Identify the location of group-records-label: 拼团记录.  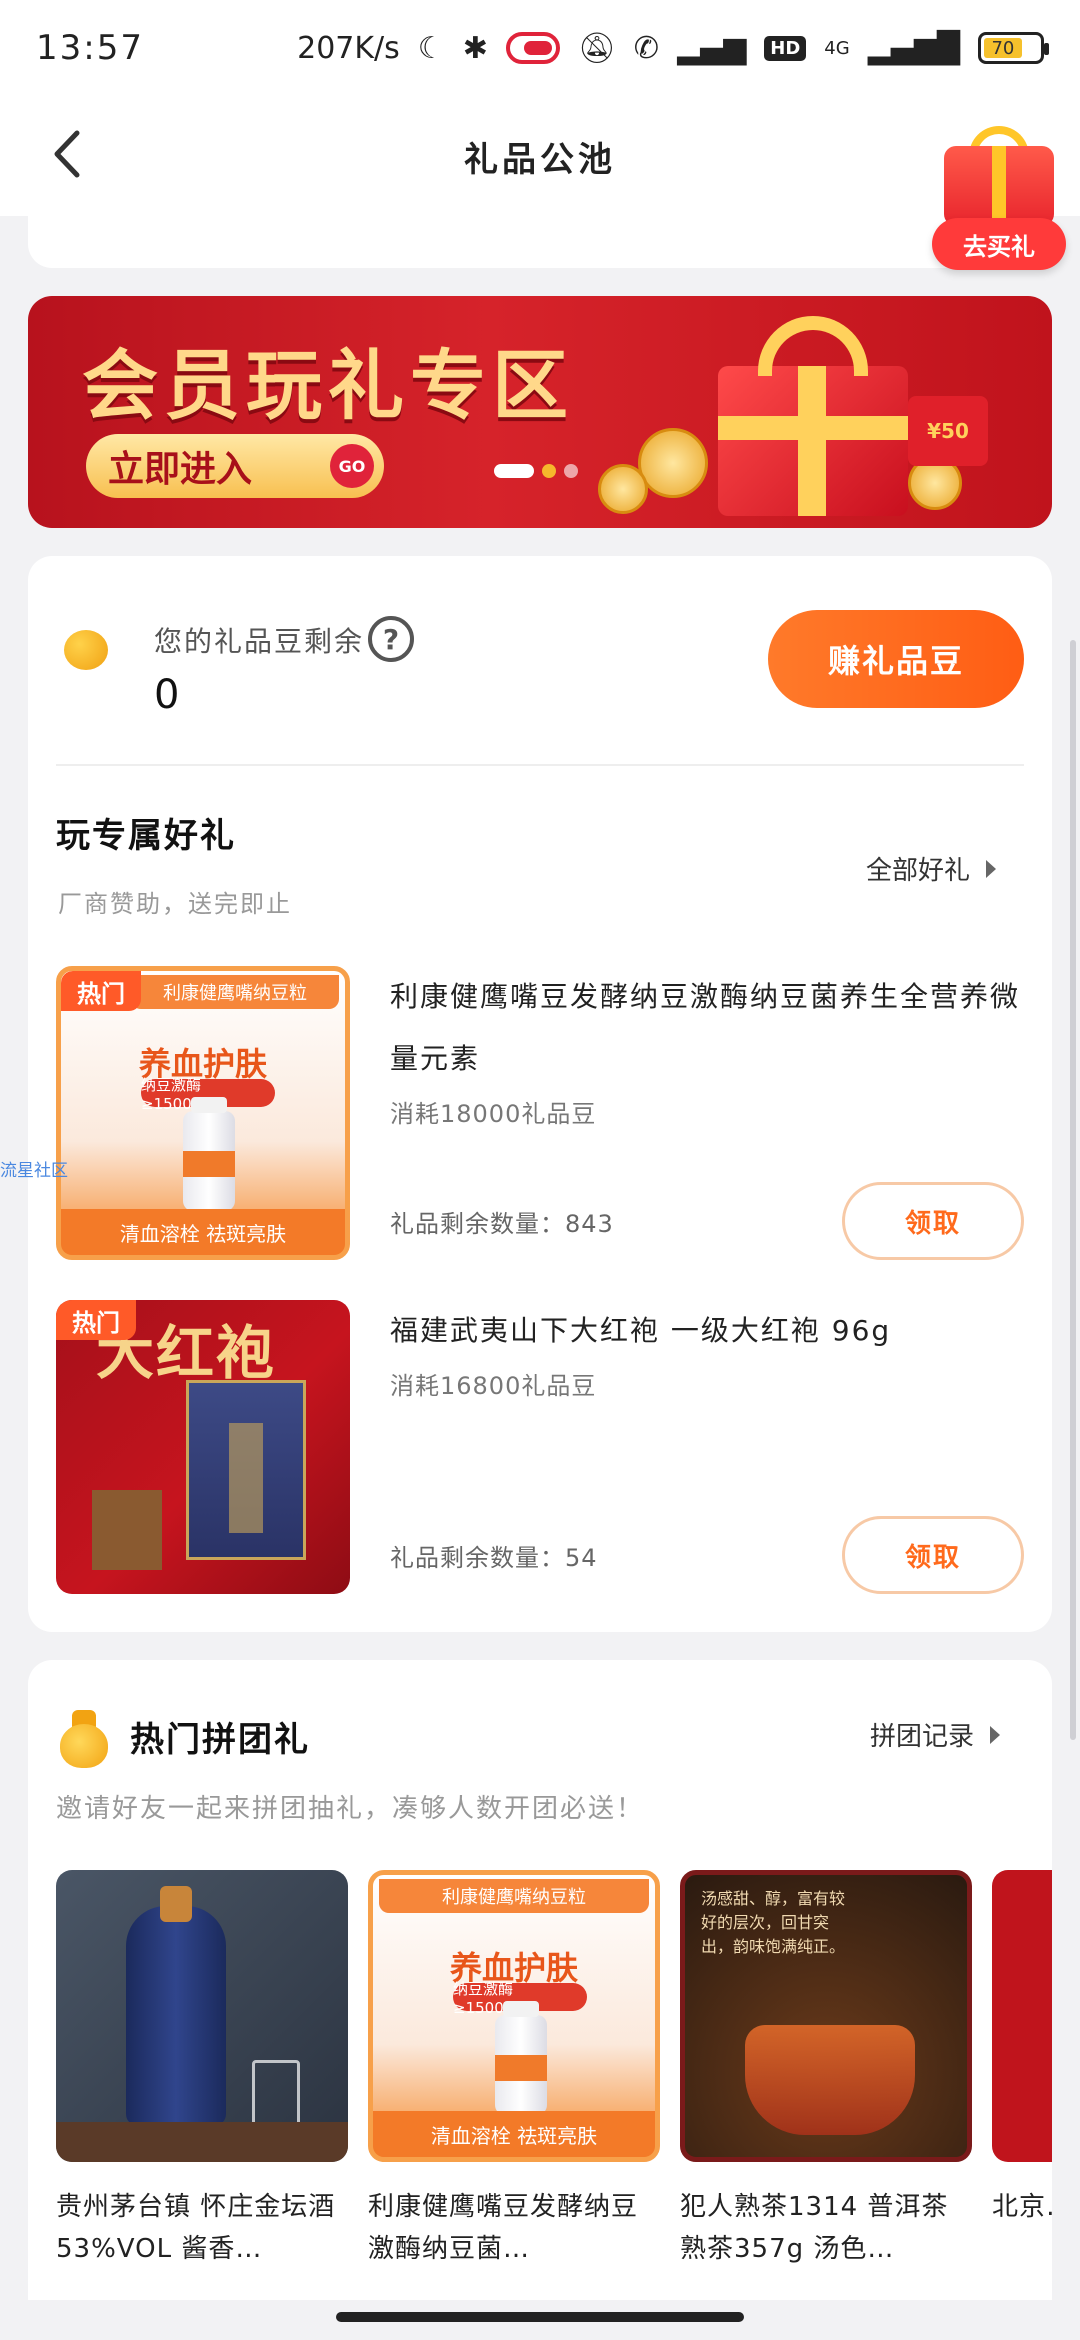
(922, 1737).